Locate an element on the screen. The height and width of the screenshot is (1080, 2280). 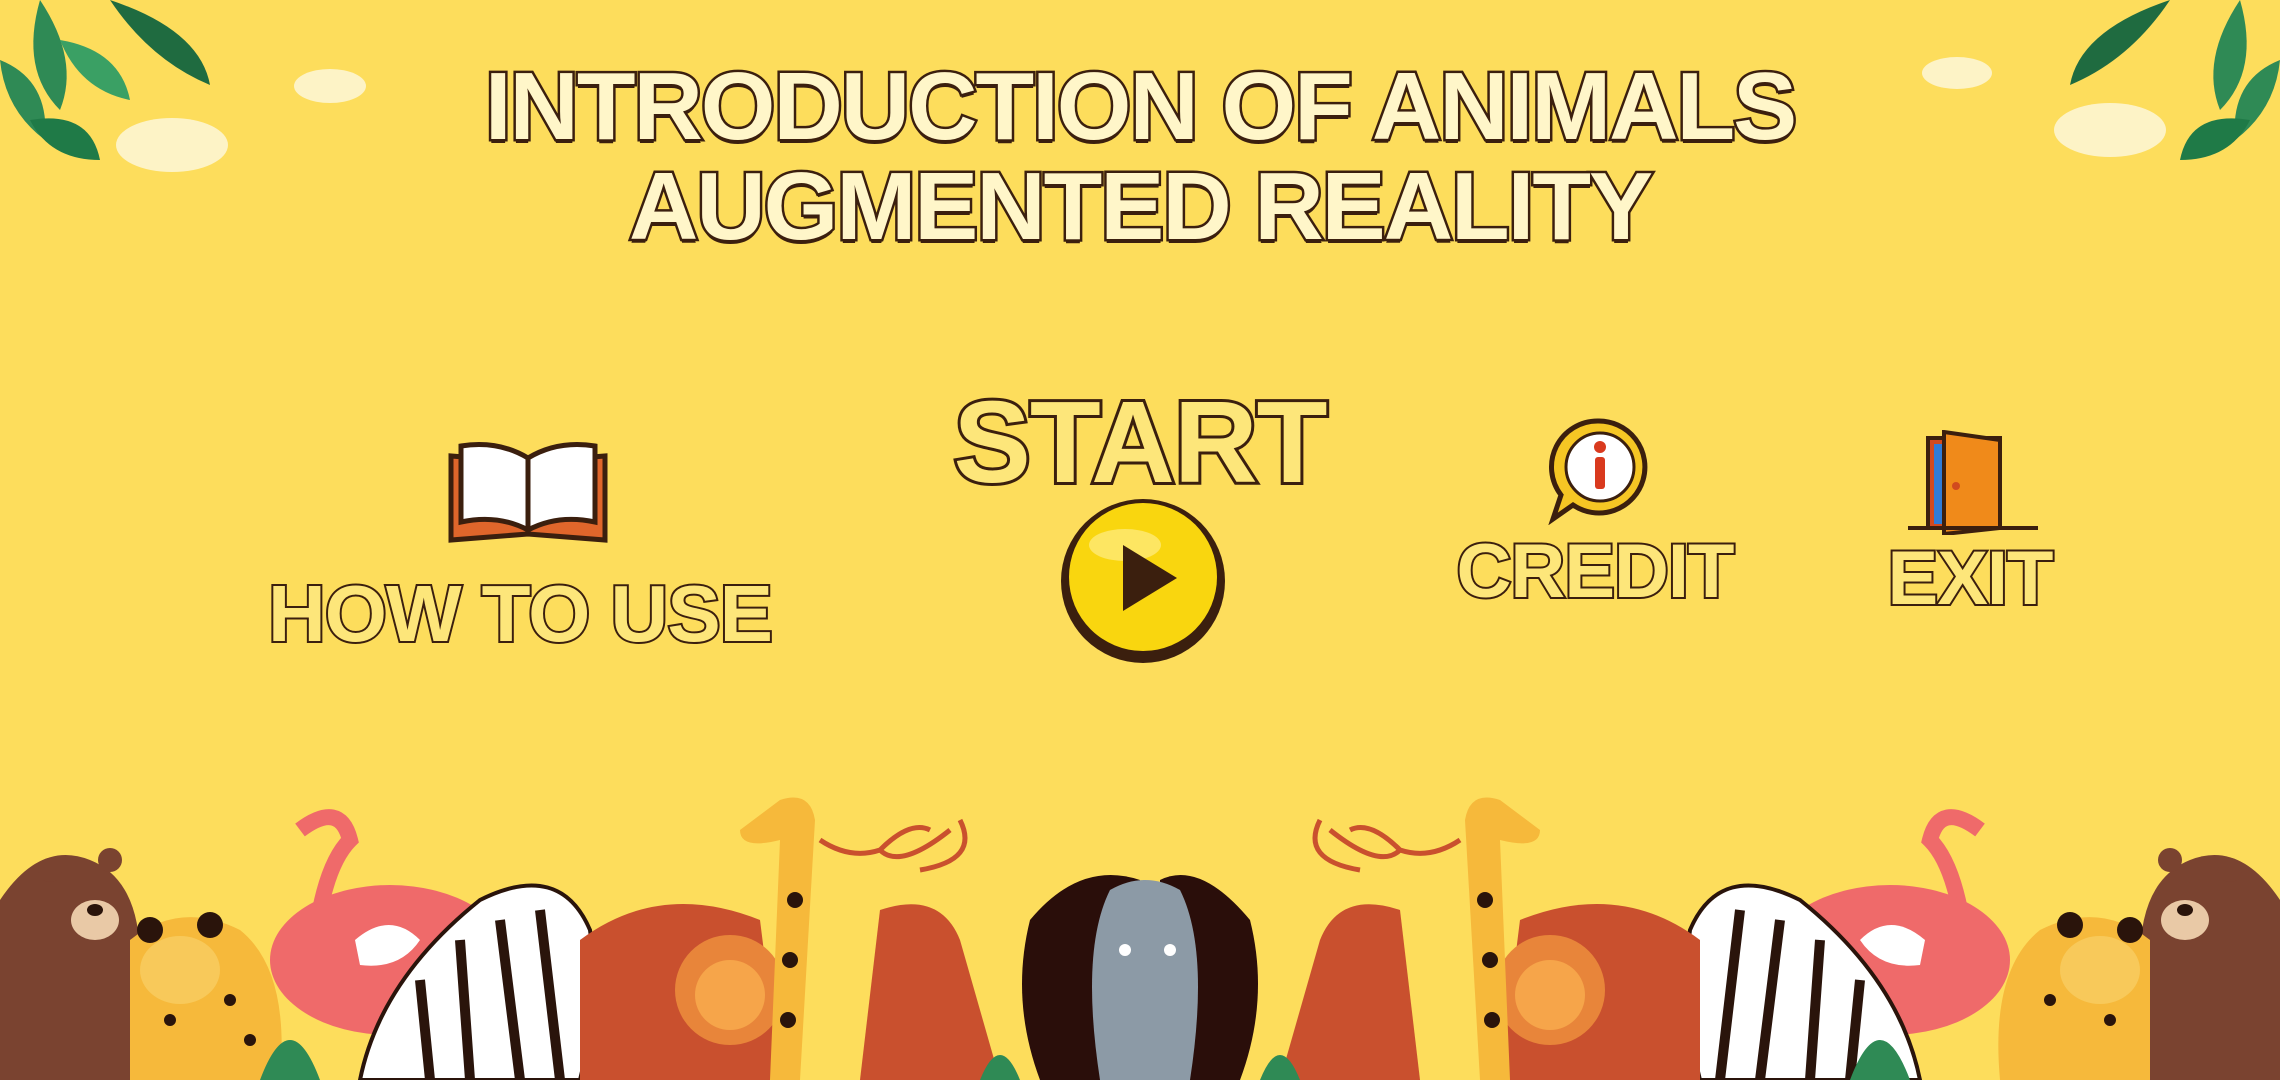
title-line-1: INTRODUCTION OF ANIMALS is located at coordinates (1140, 107).